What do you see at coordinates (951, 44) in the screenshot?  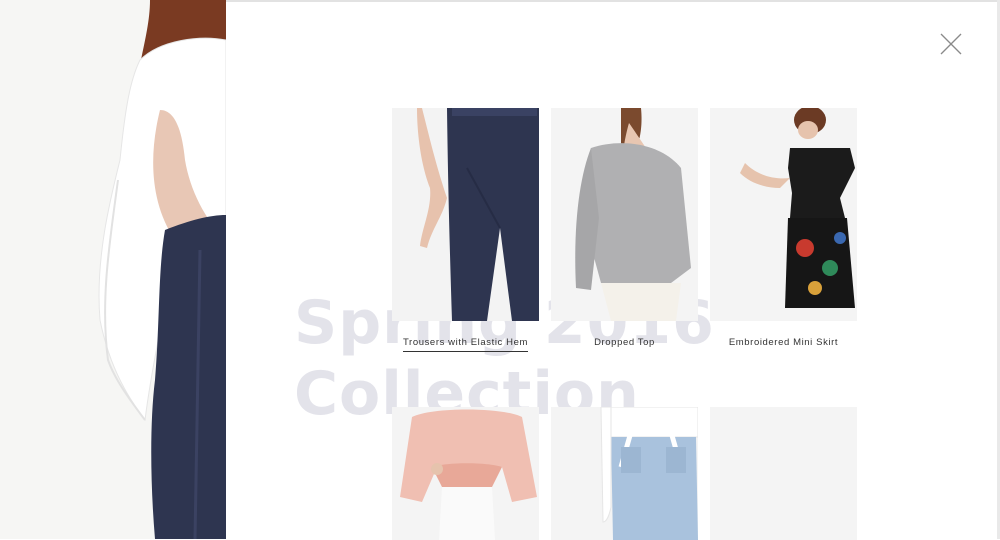 I see `close-icon` at bounding box center [951, 44].